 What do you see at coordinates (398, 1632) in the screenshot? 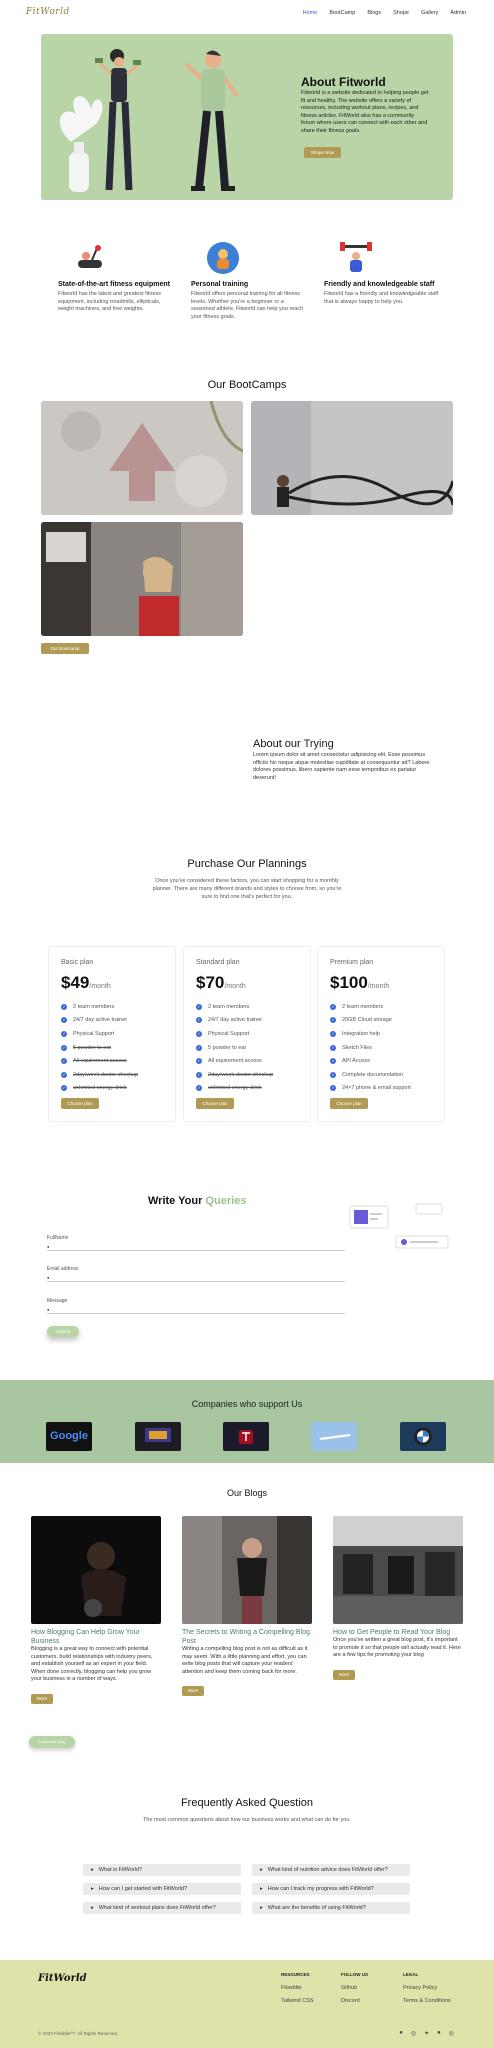
I see `blog-title: How to Get People to Read Your Blog` at bounding box center [398, 1632].